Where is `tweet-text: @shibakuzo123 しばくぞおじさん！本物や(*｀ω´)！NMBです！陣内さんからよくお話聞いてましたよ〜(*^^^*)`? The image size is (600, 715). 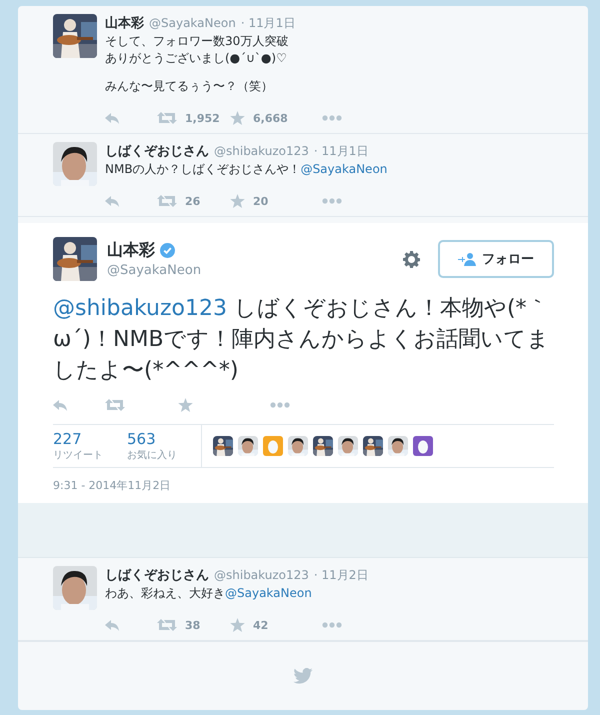
tweet-text: @shibakuzo123 しばくぞおじさん！本物や(*｀ω´)！NMBです！陣内さんからよくお話聞いてましたよ〜(*^^^*) is located at coordinates (302, 340).